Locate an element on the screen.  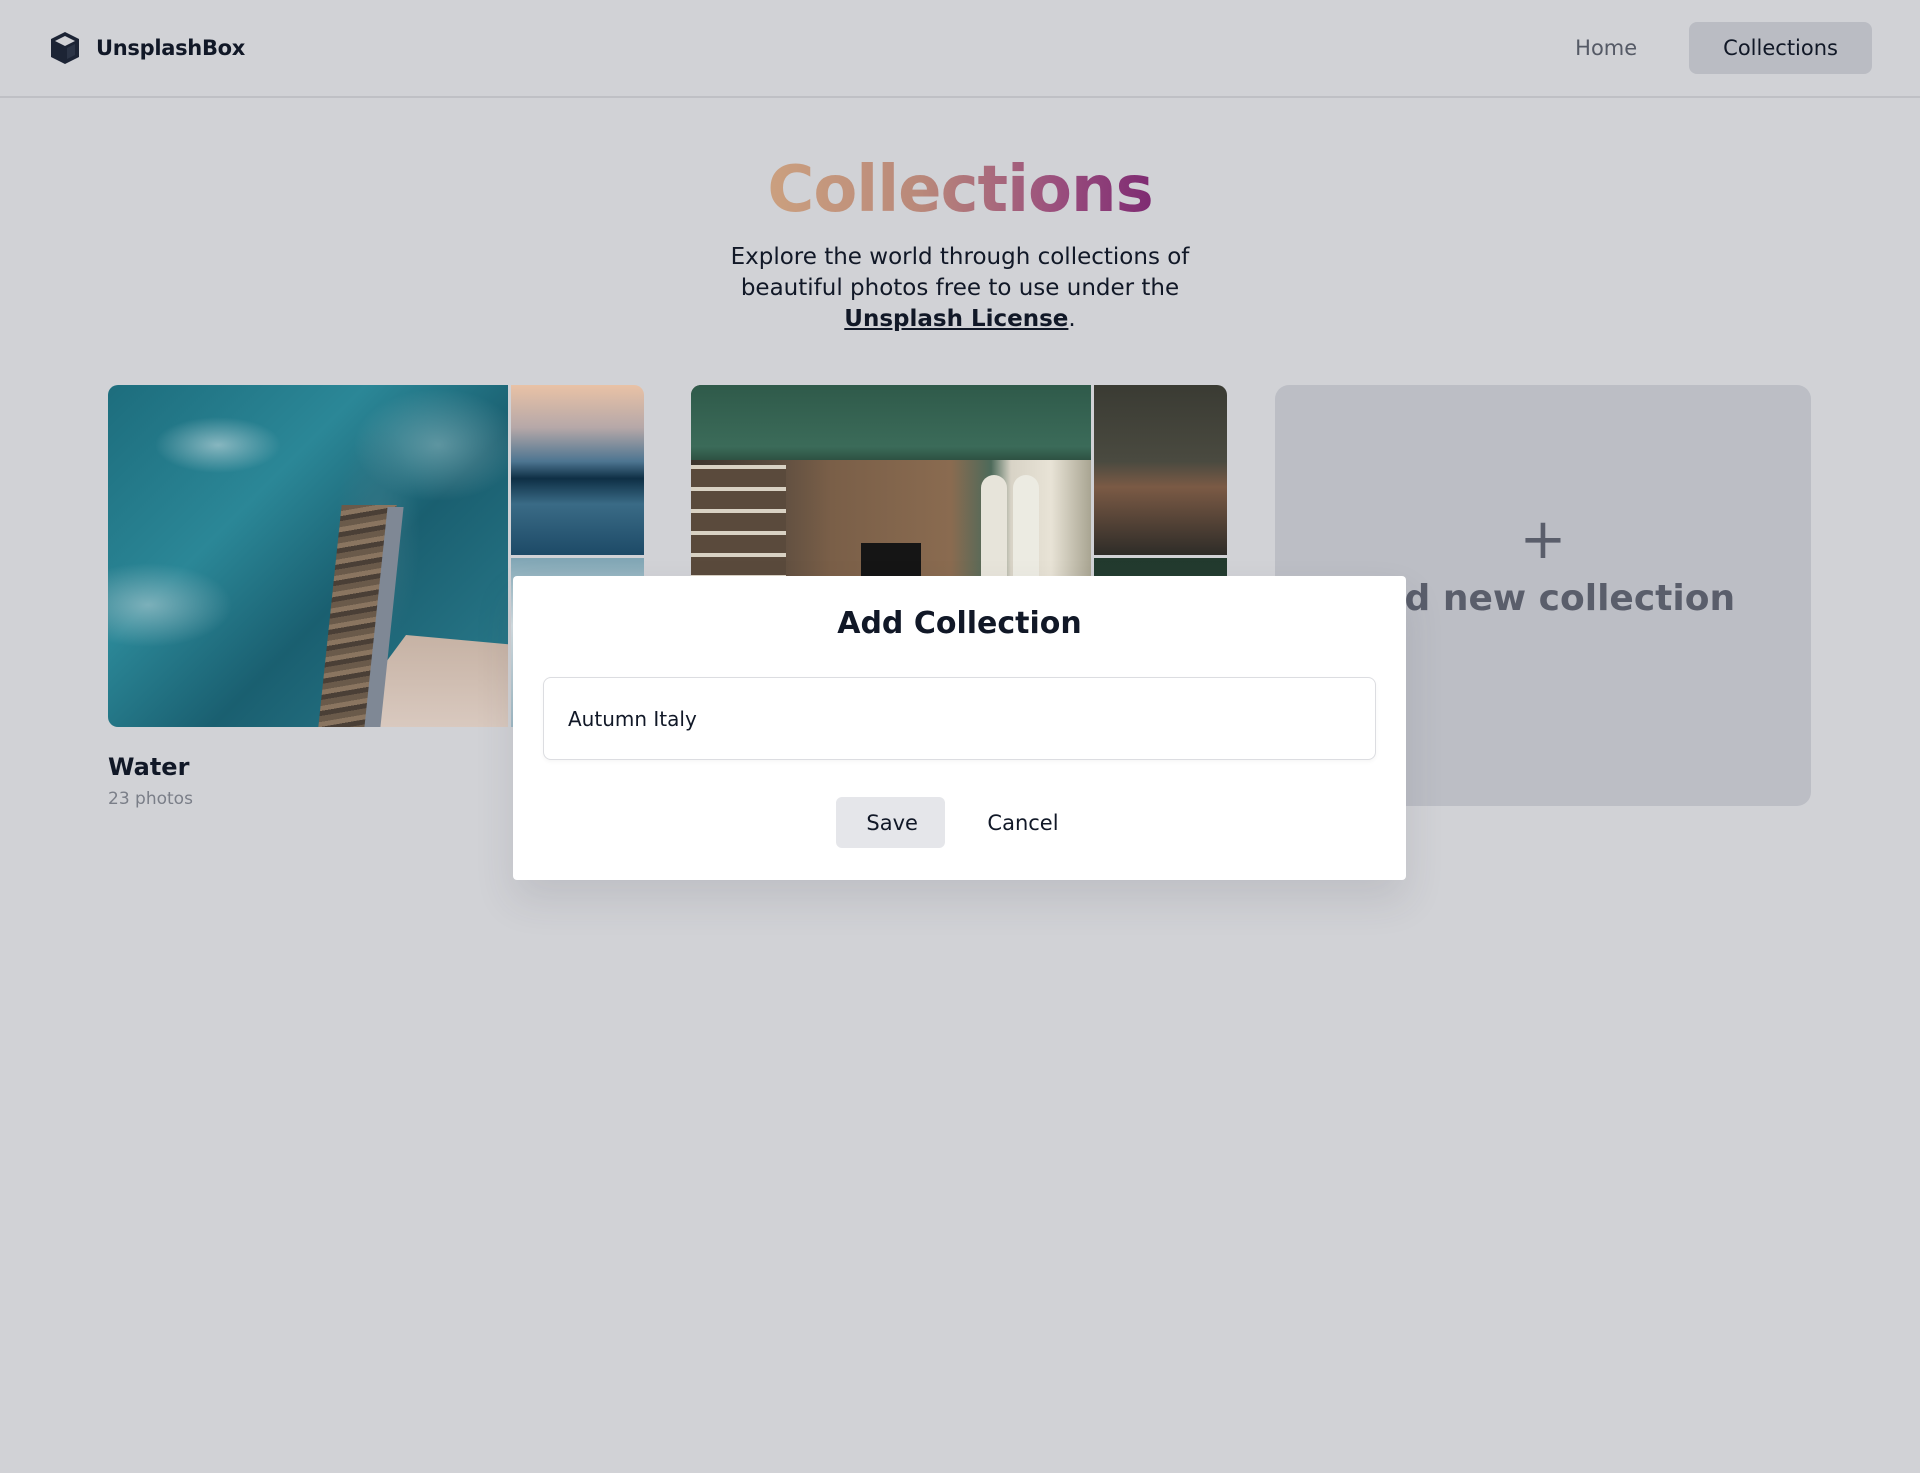
brand: UnsplashBox is located at coordinates (146, 48).